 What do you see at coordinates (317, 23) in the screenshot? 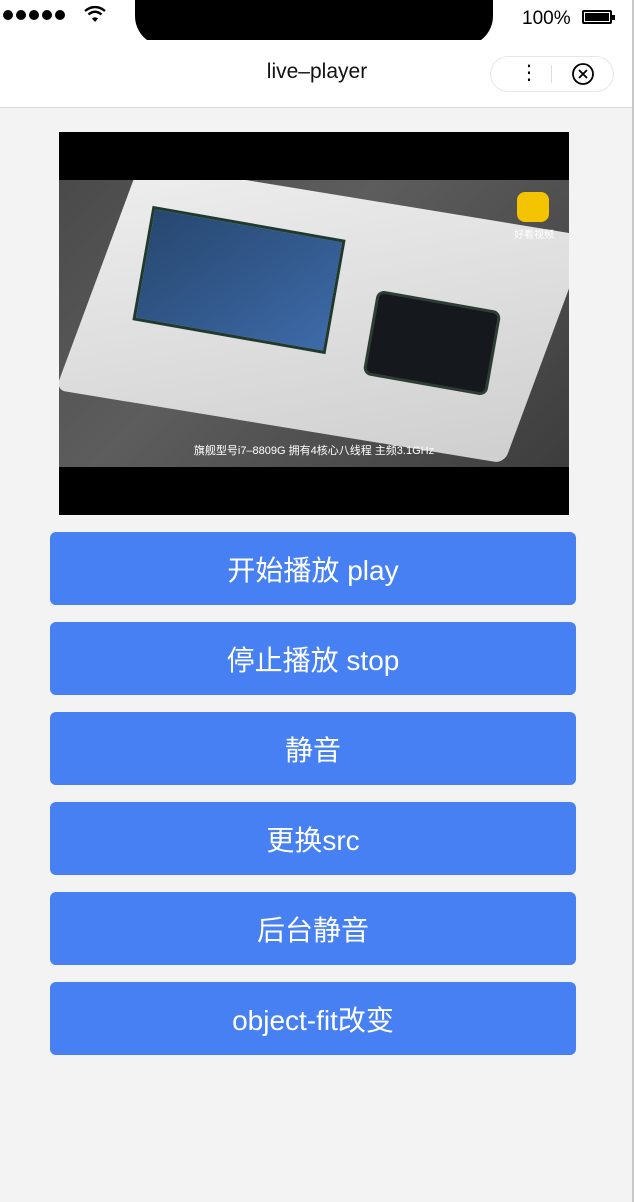
I see `status-bar: 100%` at bounding box center [317, 23].